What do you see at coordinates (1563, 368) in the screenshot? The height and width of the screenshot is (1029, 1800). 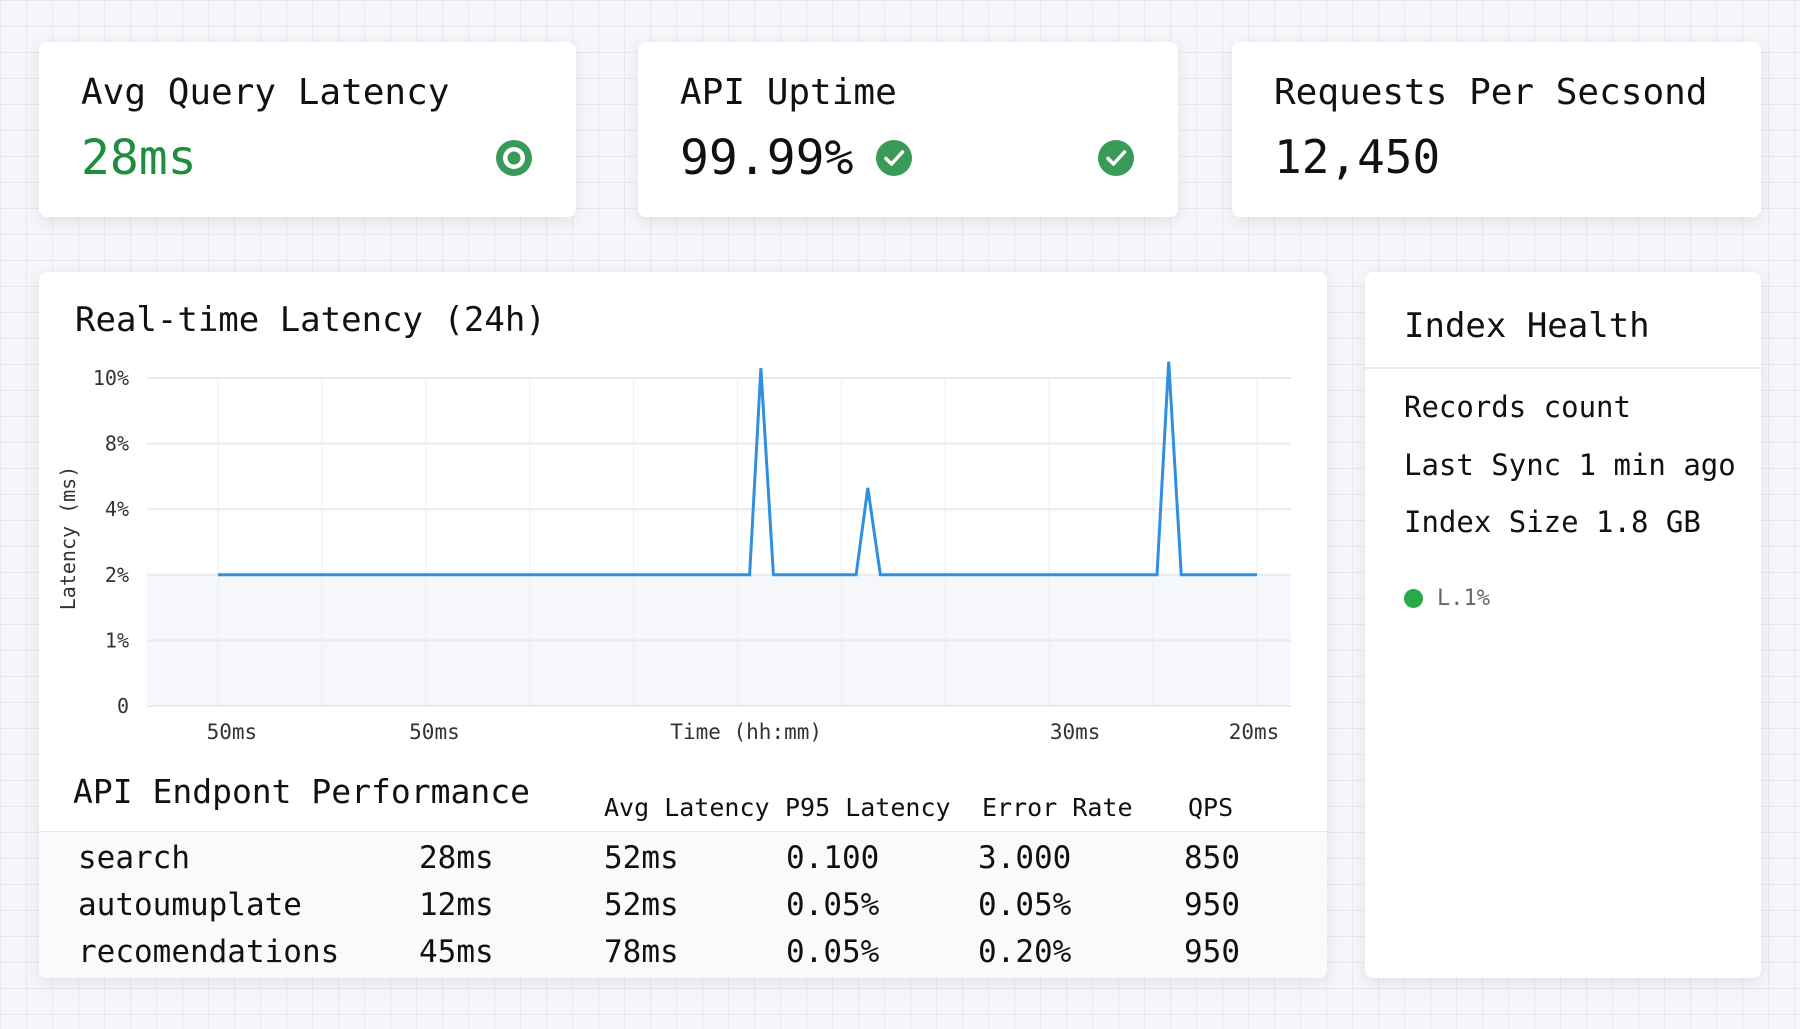 I see `divider` at bounding box center [1563, 368].